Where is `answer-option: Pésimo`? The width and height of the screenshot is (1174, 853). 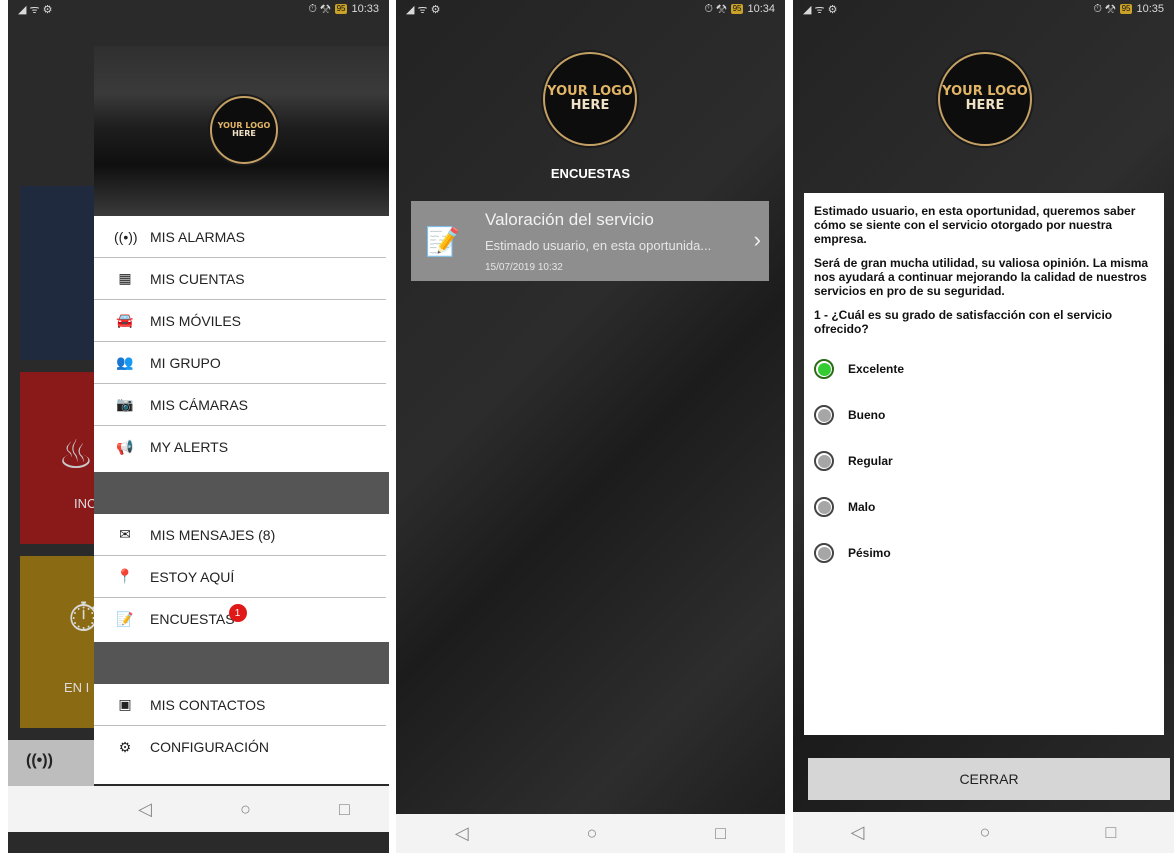
answer-option: Pésimo is located at coordinates (984, 553).